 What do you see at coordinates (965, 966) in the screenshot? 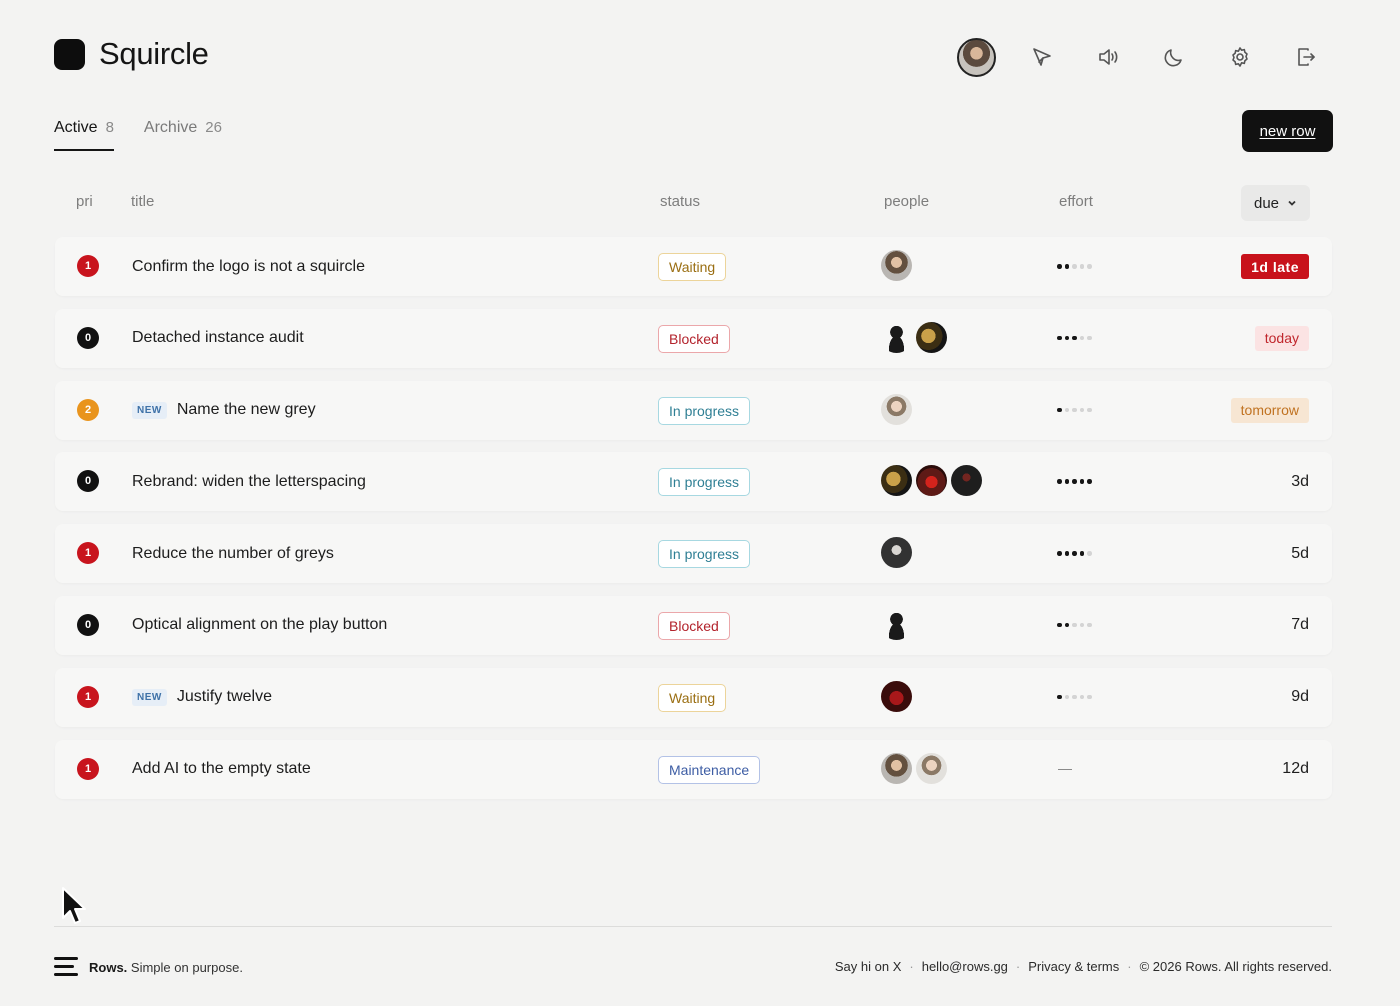
I see `footer-link-email: hello@rows.gg` at bounding box center [965, 966].